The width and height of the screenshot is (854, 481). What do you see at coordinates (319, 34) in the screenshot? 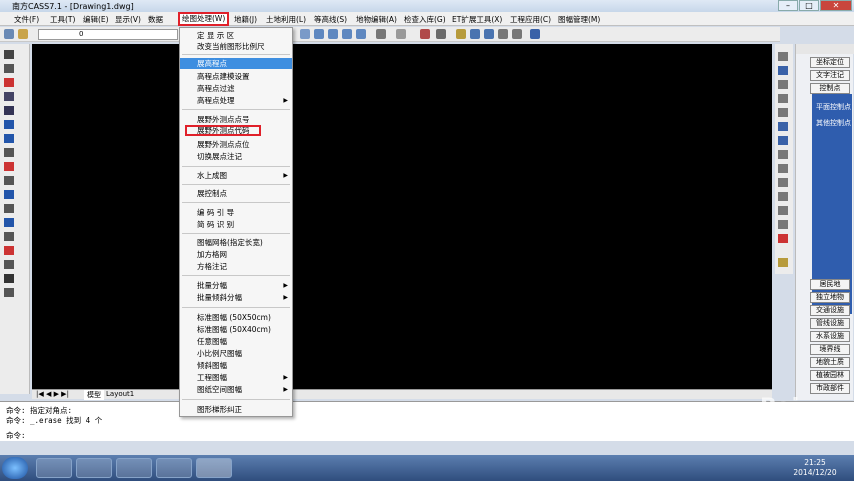
I see `zoom-window-icon` at bounding box center [319, 34].